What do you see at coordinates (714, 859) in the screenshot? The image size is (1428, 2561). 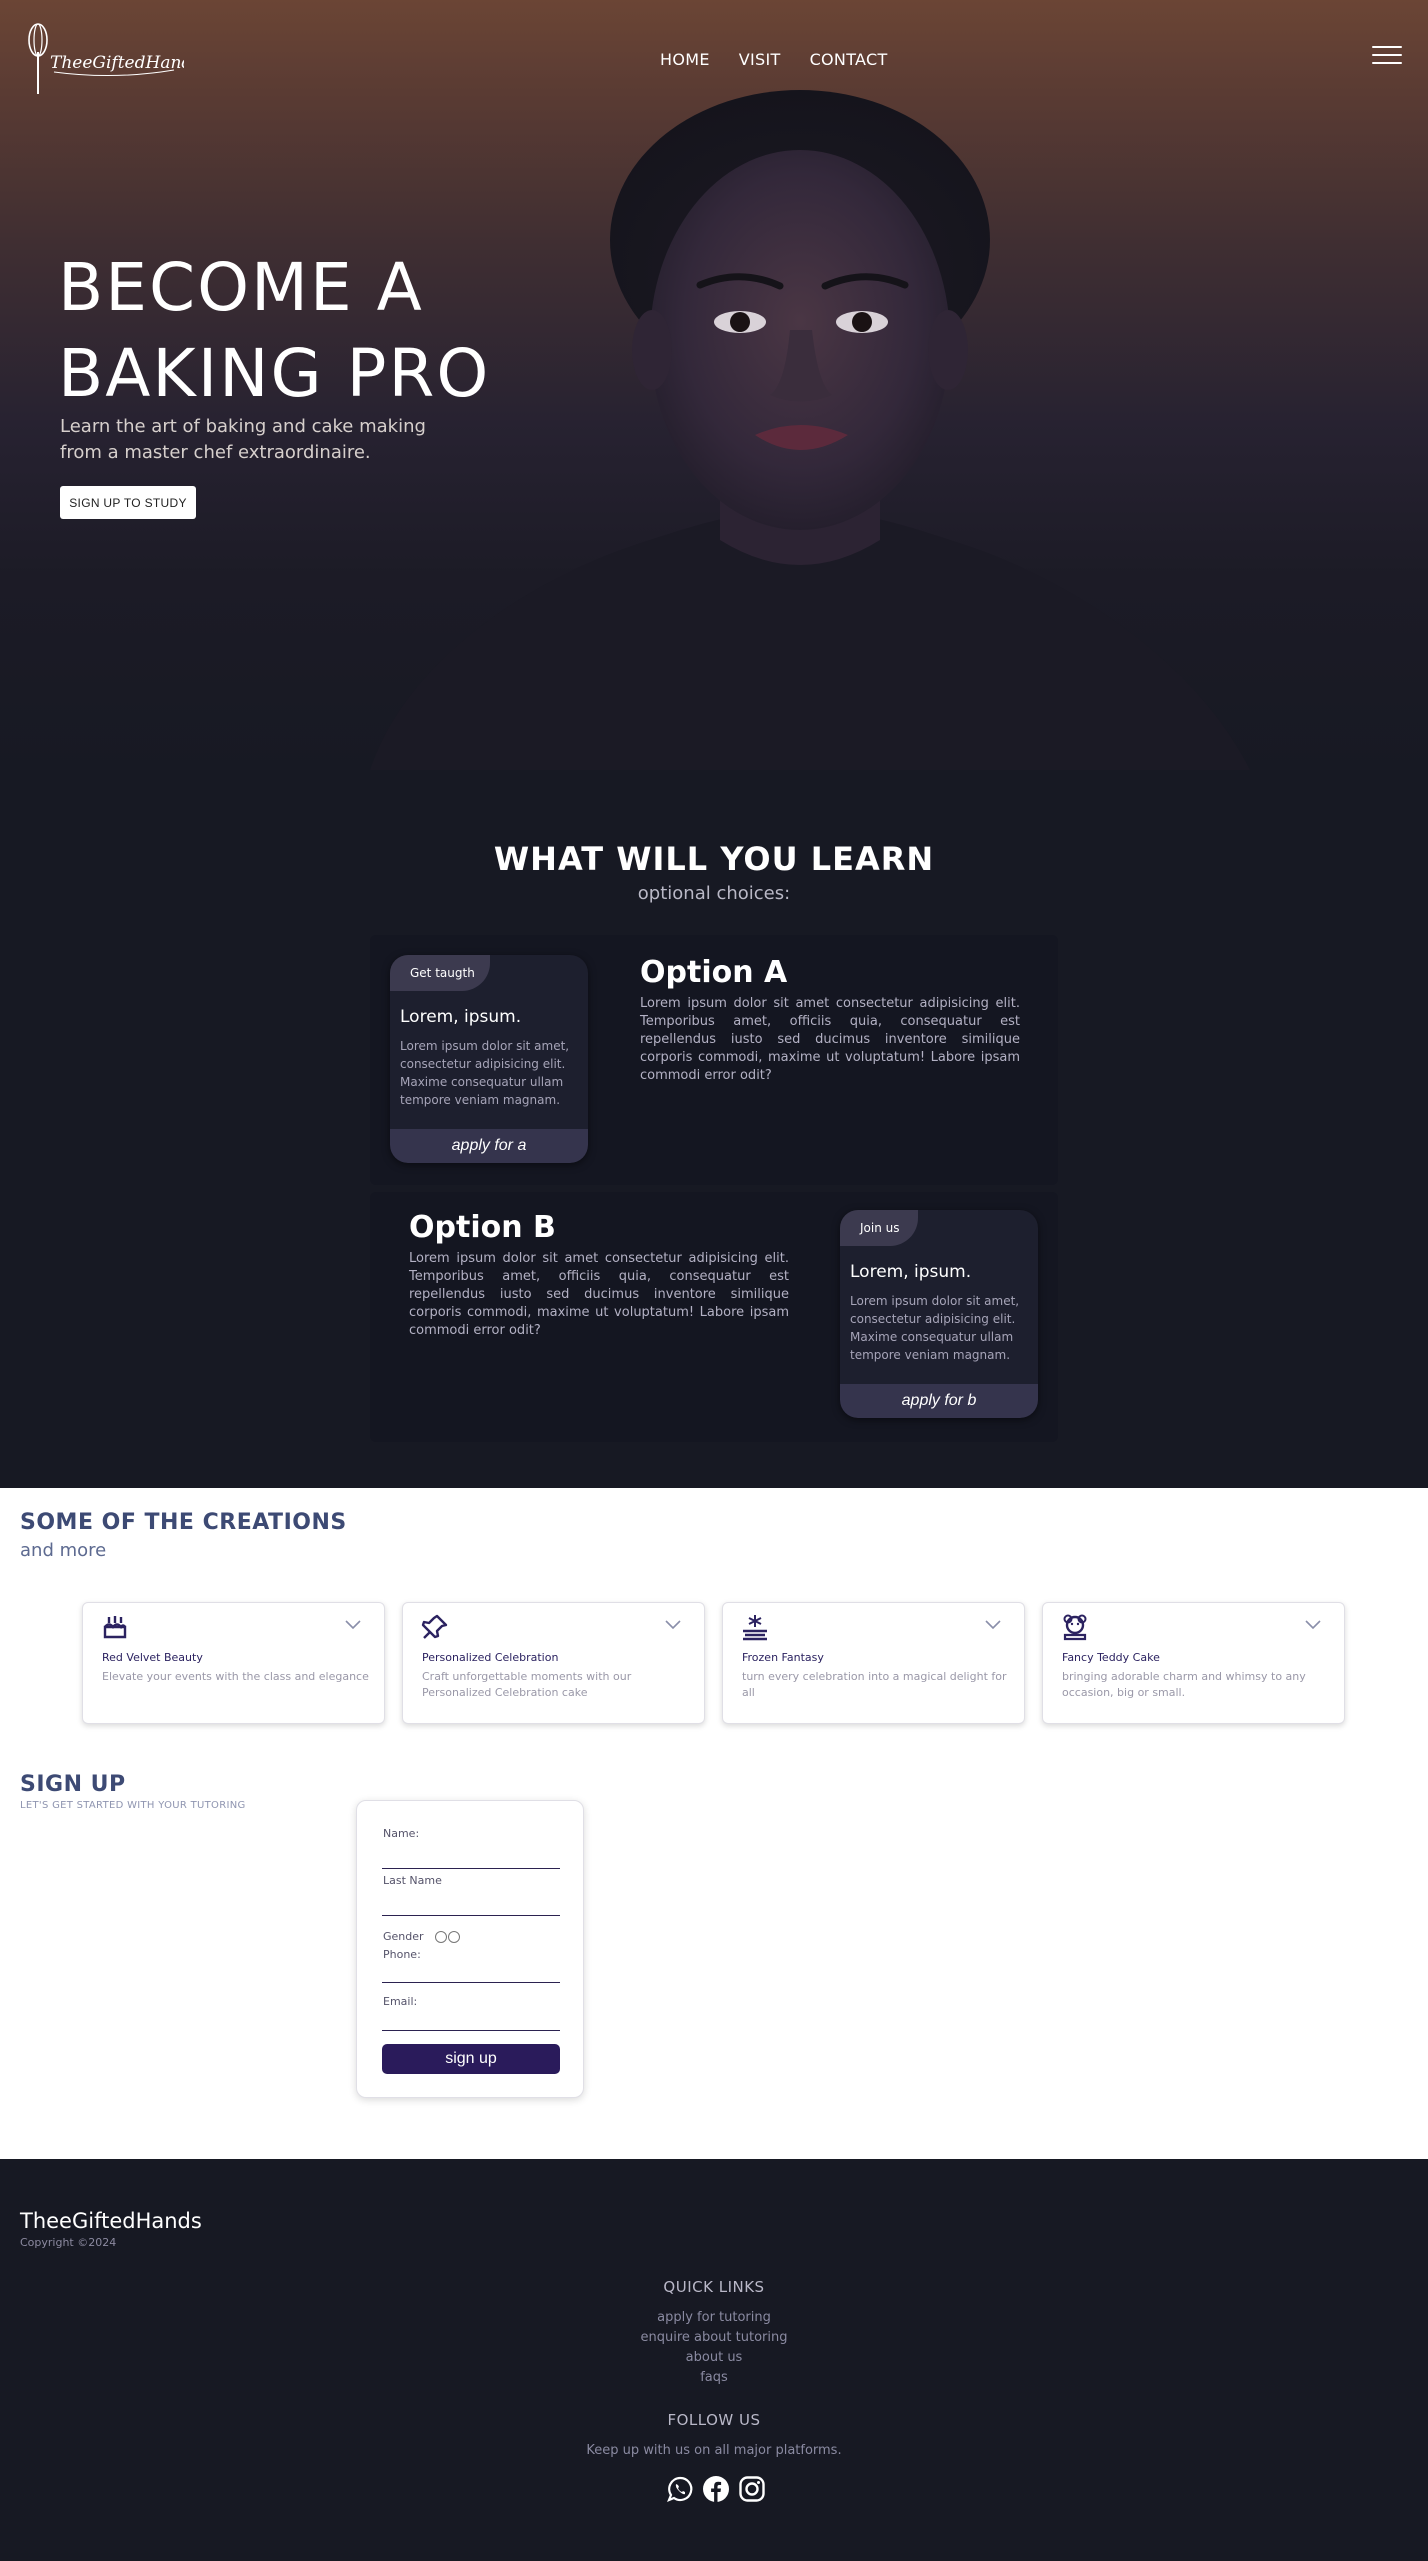 I see `learn-title: WHAT WILL YOU LEARN` at bounding box center [714, 859].